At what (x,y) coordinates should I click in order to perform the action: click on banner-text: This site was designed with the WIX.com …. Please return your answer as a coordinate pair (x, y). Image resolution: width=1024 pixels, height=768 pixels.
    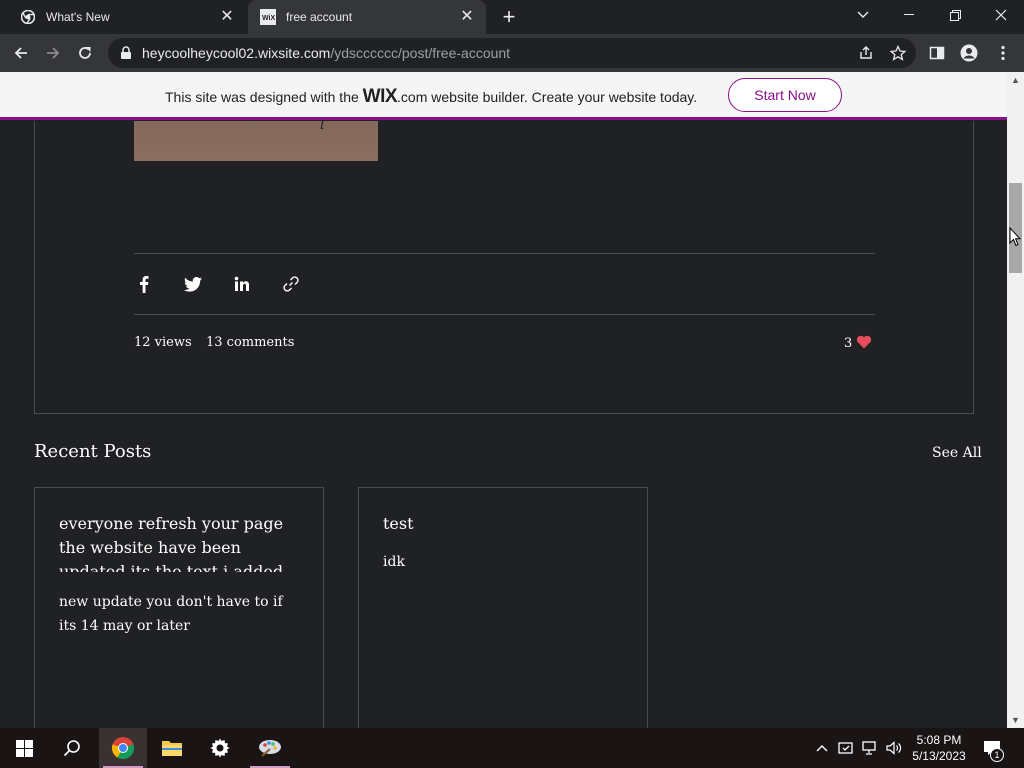
    Looking at the image, I should click on (431, 97).